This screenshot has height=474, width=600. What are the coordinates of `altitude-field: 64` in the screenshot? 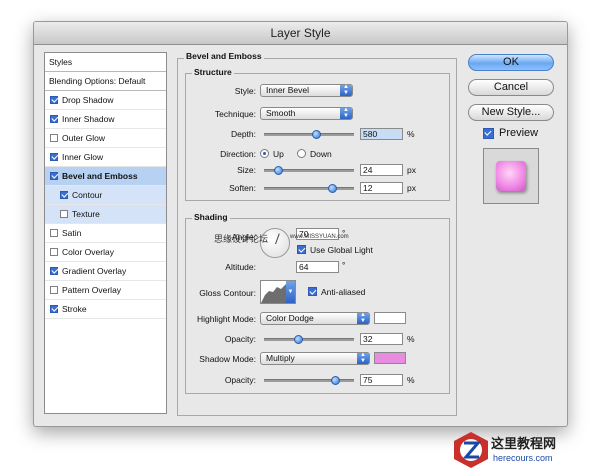 It's located at (317, 267).